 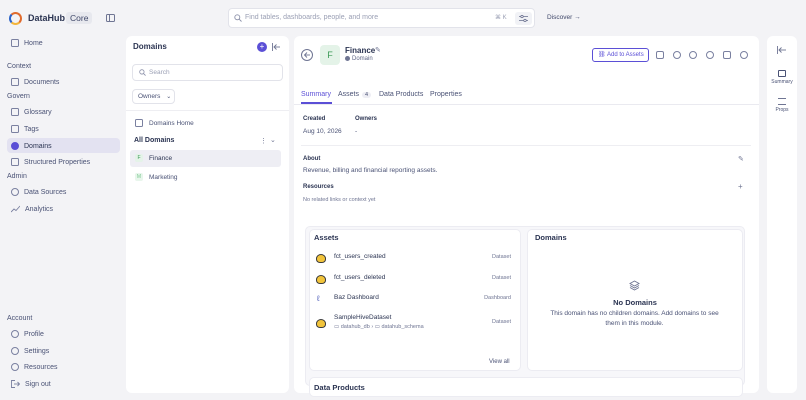 I want to click on domain-item-label: Marketing, so click(x=163, y=177).